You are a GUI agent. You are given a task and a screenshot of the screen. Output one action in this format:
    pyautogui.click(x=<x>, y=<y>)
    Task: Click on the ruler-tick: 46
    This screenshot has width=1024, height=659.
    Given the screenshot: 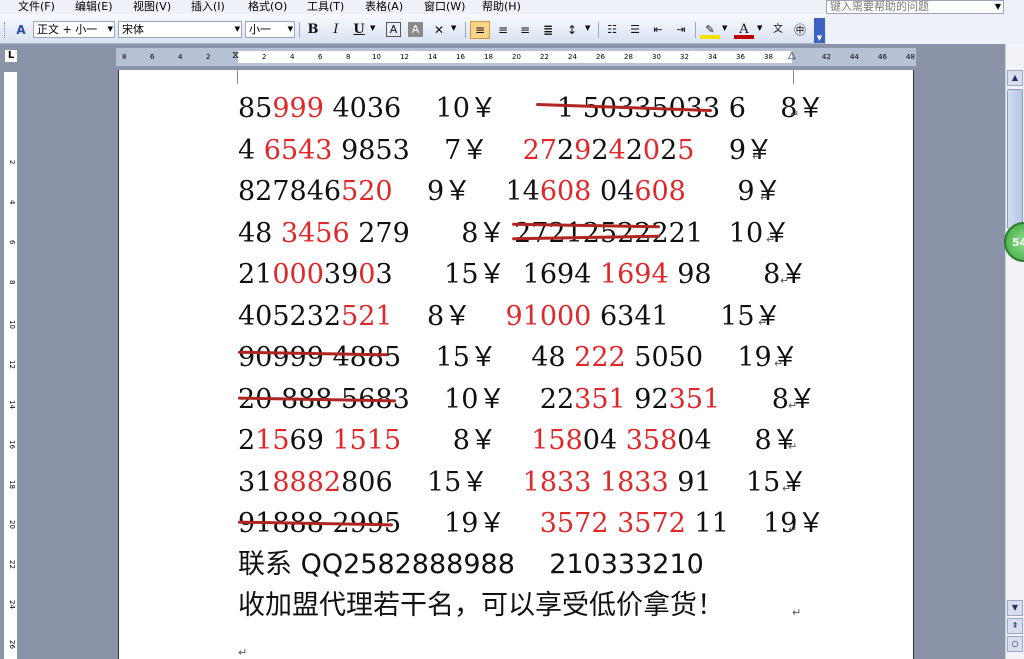 What is the action you would take?
    pyautogui.click(x=882, y=57)
    